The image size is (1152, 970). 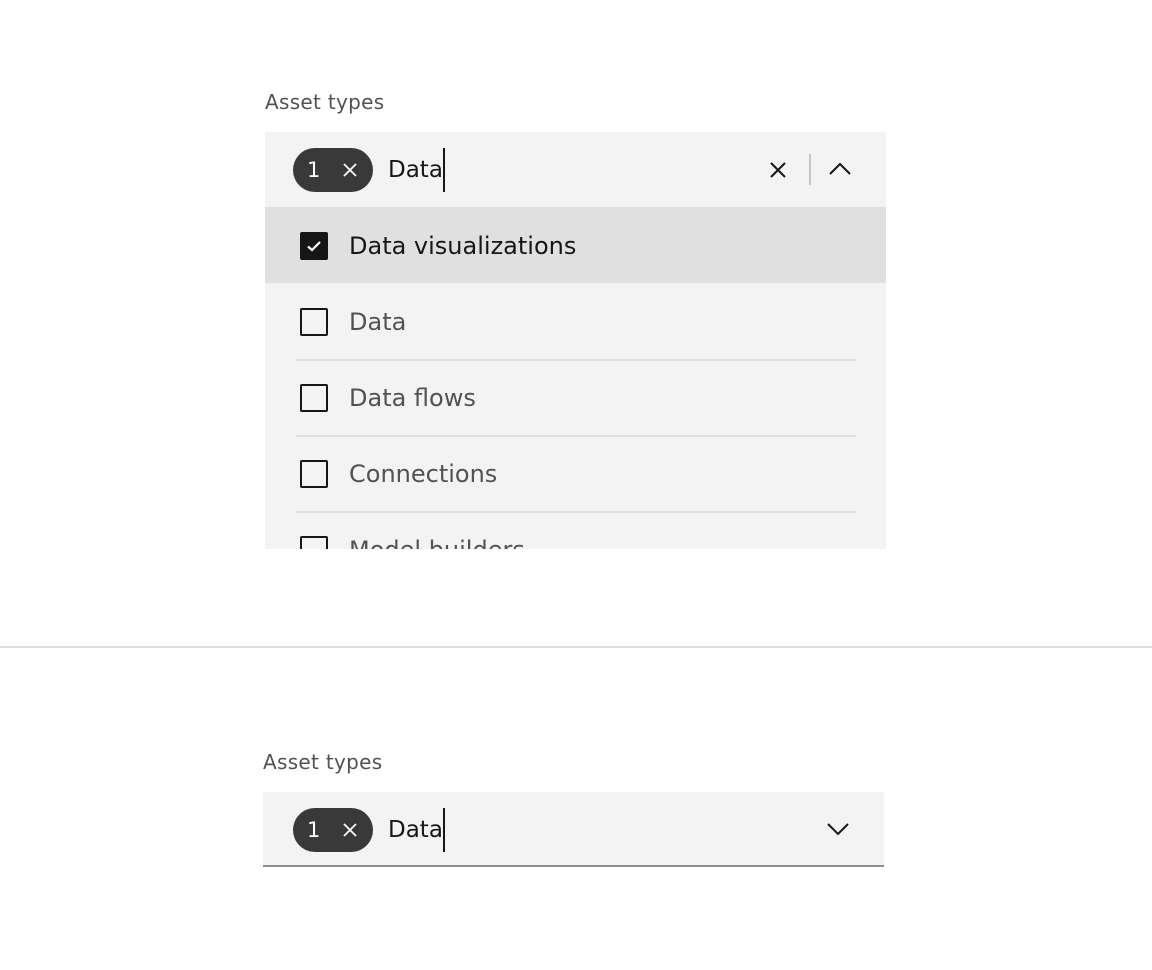 I want to click on menu-item: Data visualizations, so click(x=575, y=245).